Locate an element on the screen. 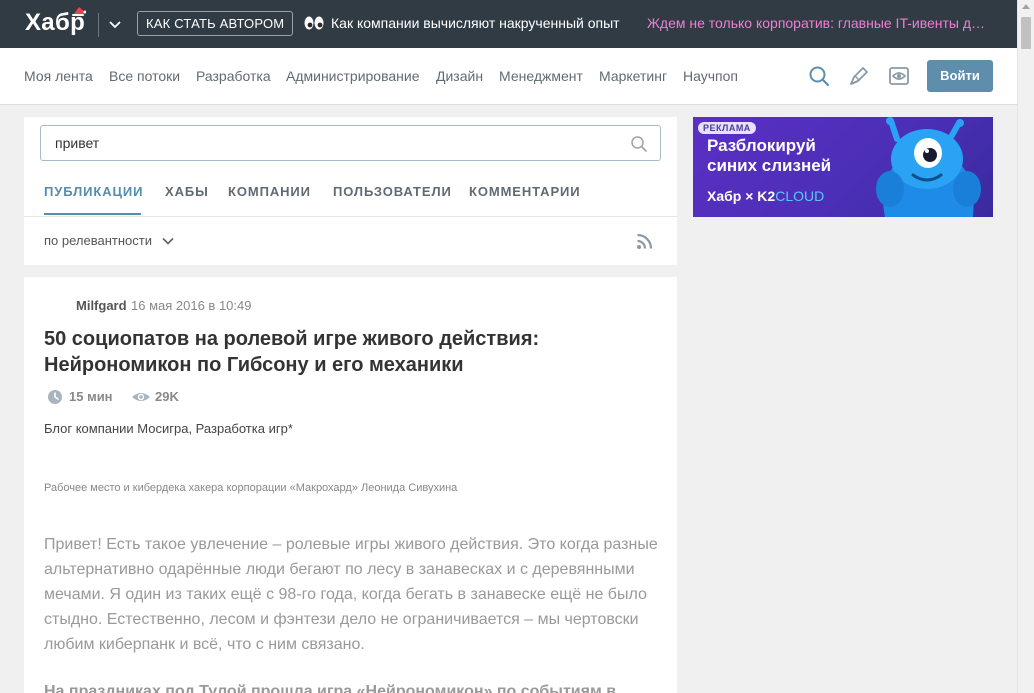 The image size is (1034, 693). how-to-become-author-button: Как стать автором is located at coordinates (215, 23).